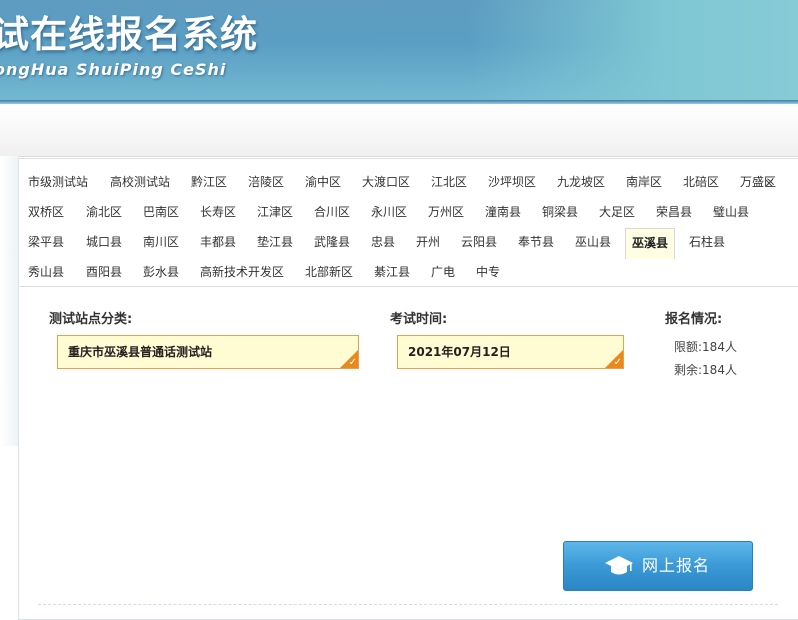  I want to click on district-row-4: 秀山县 酉阳县 彭水县 高新技术开发区 北部新区 綦江县 广电 中专, so click(409, 273).